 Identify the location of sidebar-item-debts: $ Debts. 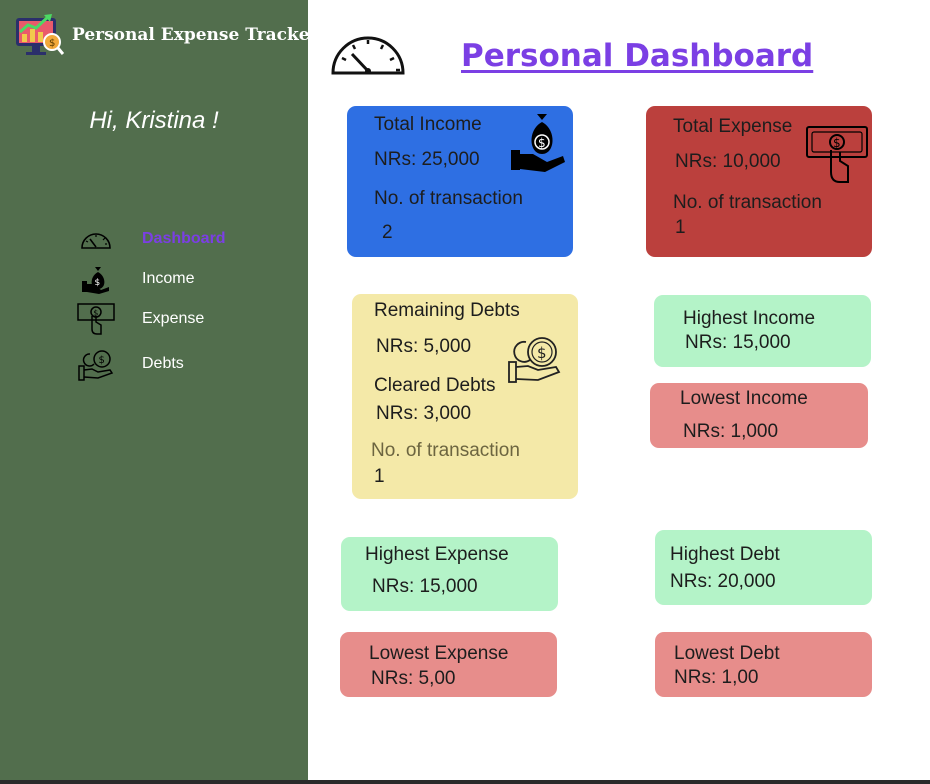
(182, 365).